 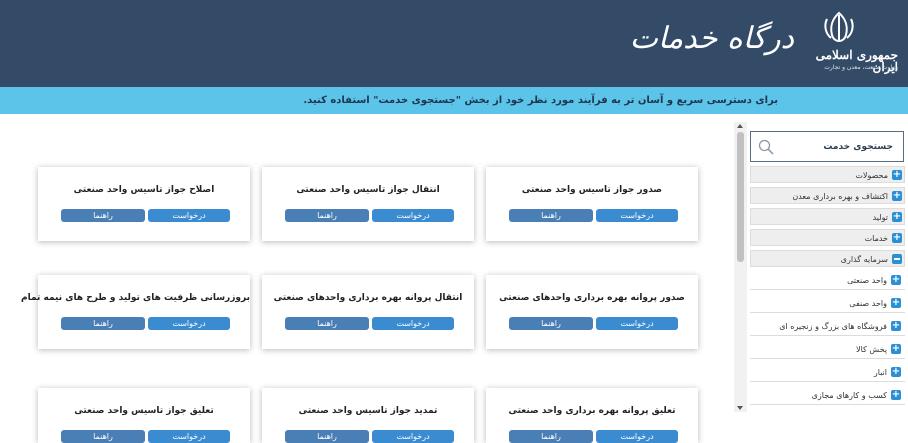 I want to click on sidebar-subitem-guild-unit: + واحد صنفی, so click(x=827, y=303).